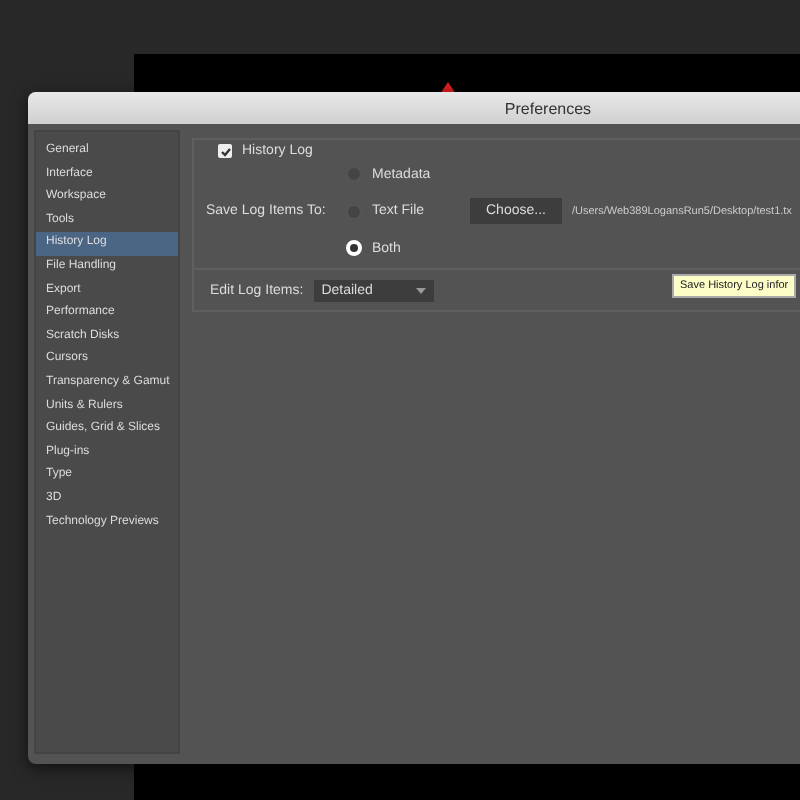  I want to click on caret-icon, so click(420, 291).